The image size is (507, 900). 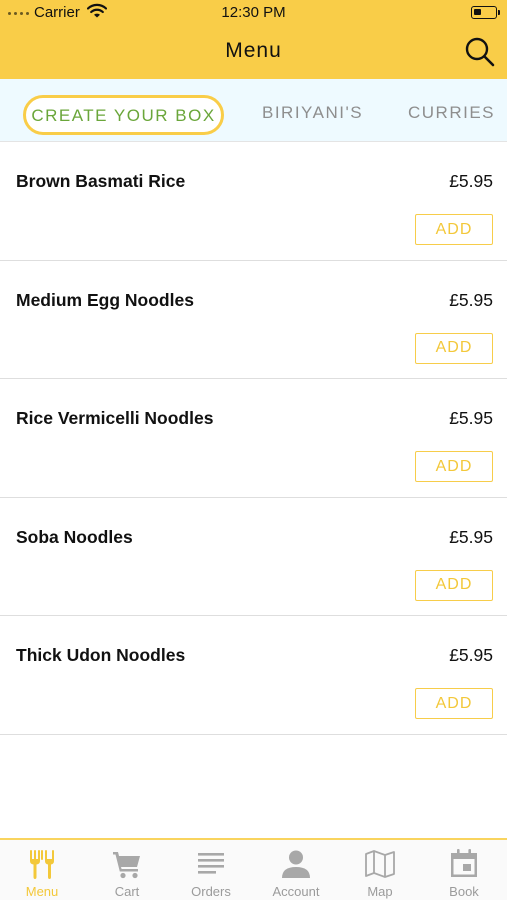 I want to click on status-bar: Carrier 12:30 PM, so click(x=253, y=13).